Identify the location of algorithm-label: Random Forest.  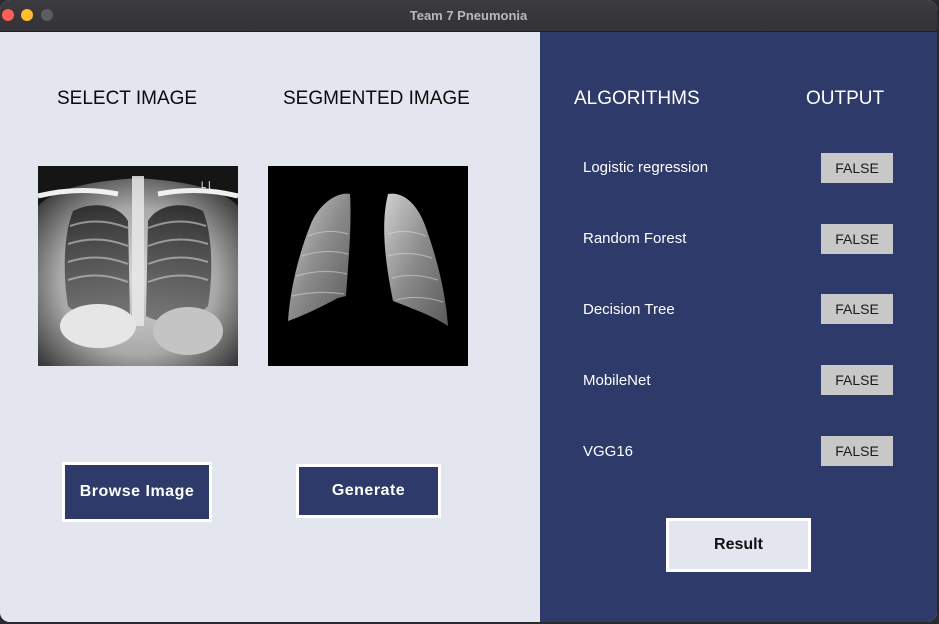
(635, 238).